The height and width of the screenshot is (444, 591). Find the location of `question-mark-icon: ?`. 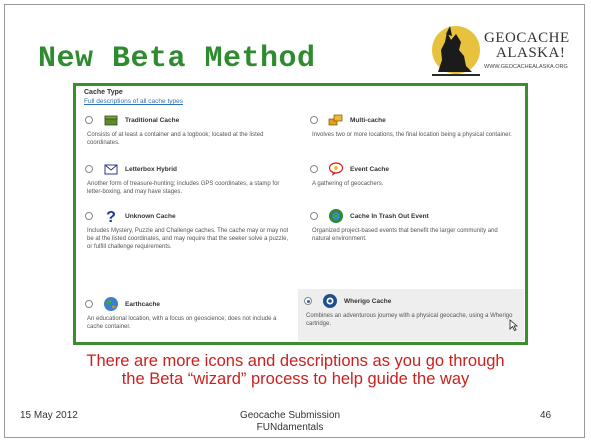

question-mark-icon: ? is located at coordinates (111, 216).